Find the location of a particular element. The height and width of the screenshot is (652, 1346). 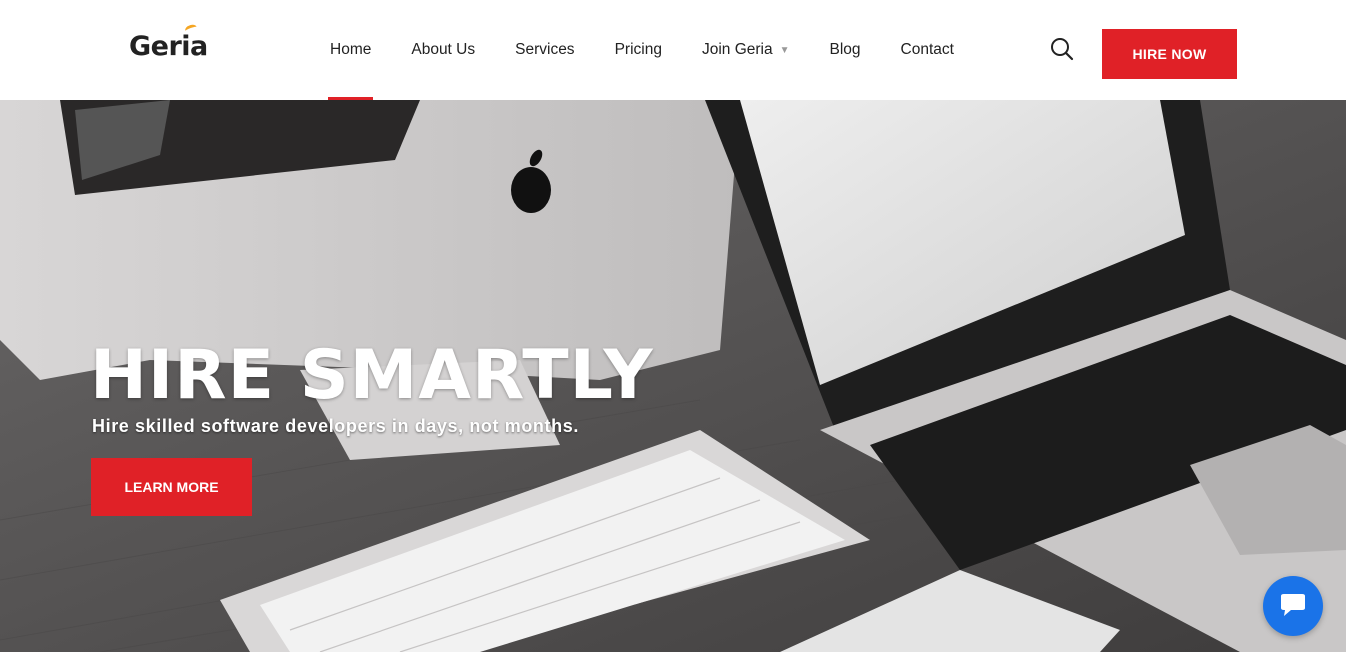

nav-item-label: About Us is located at coordinates (443, 49).